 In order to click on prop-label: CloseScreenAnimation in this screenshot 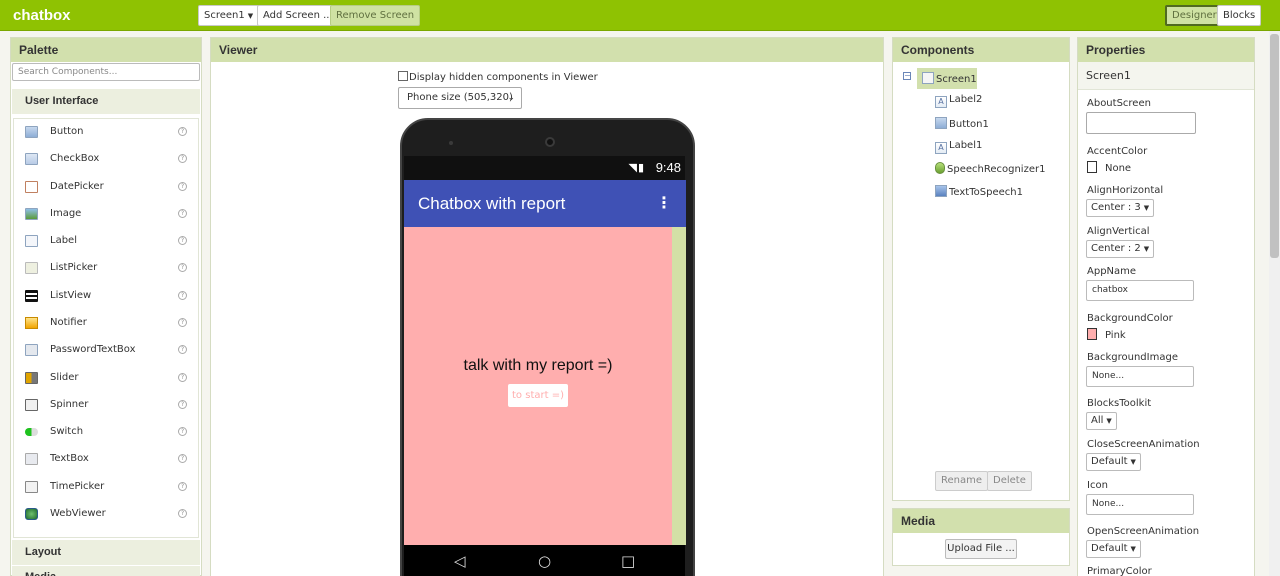, I will do `click(1143, 444)`.